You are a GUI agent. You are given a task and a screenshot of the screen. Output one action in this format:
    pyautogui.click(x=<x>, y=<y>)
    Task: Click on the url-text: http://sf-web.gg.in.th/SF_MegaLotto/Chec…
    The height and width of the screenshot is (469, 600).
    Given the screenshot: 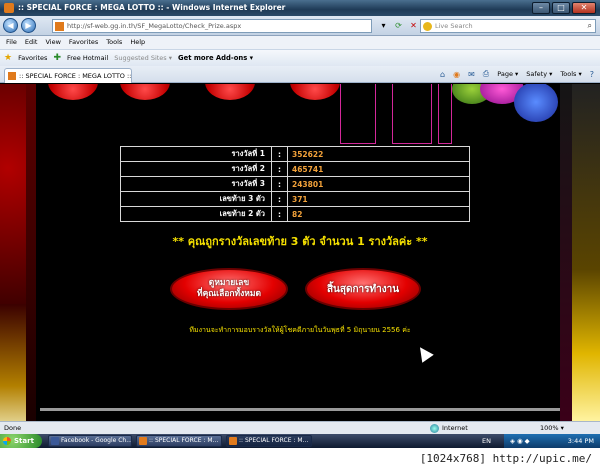 What is the action you would take?
    pyautogui.click(x=154, y=26)
    